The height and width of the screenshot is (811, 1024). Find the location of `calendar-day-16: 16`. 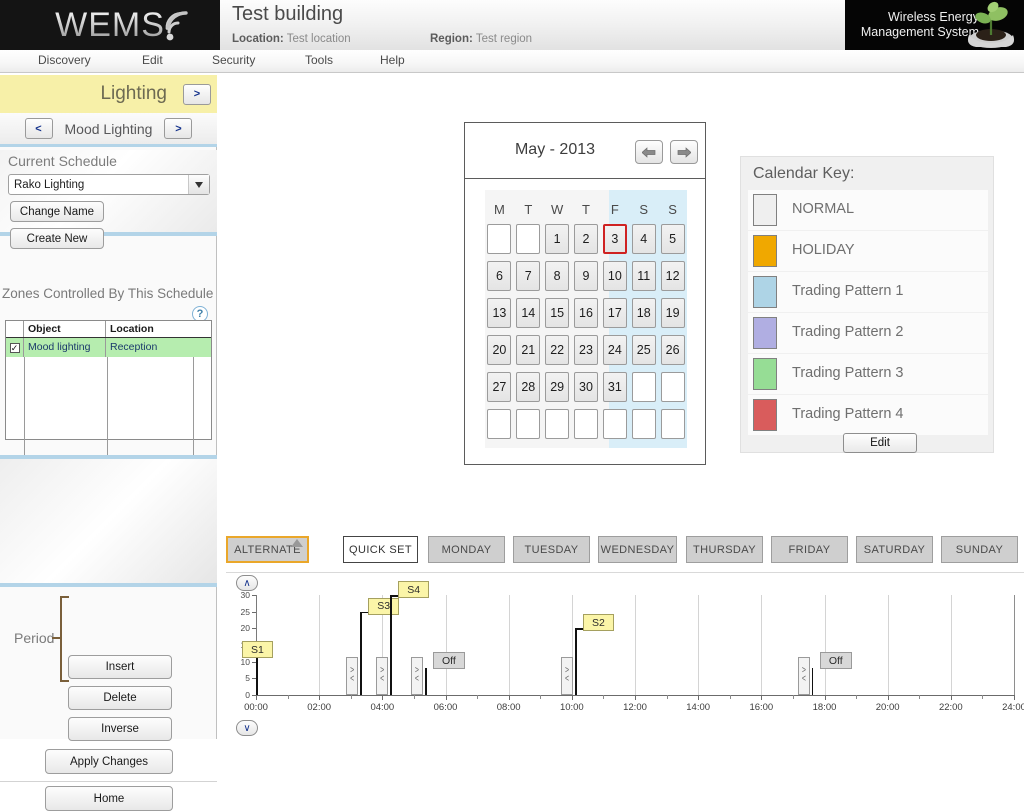

calendar-day-16: 16 is located at coordinates (586, 312).